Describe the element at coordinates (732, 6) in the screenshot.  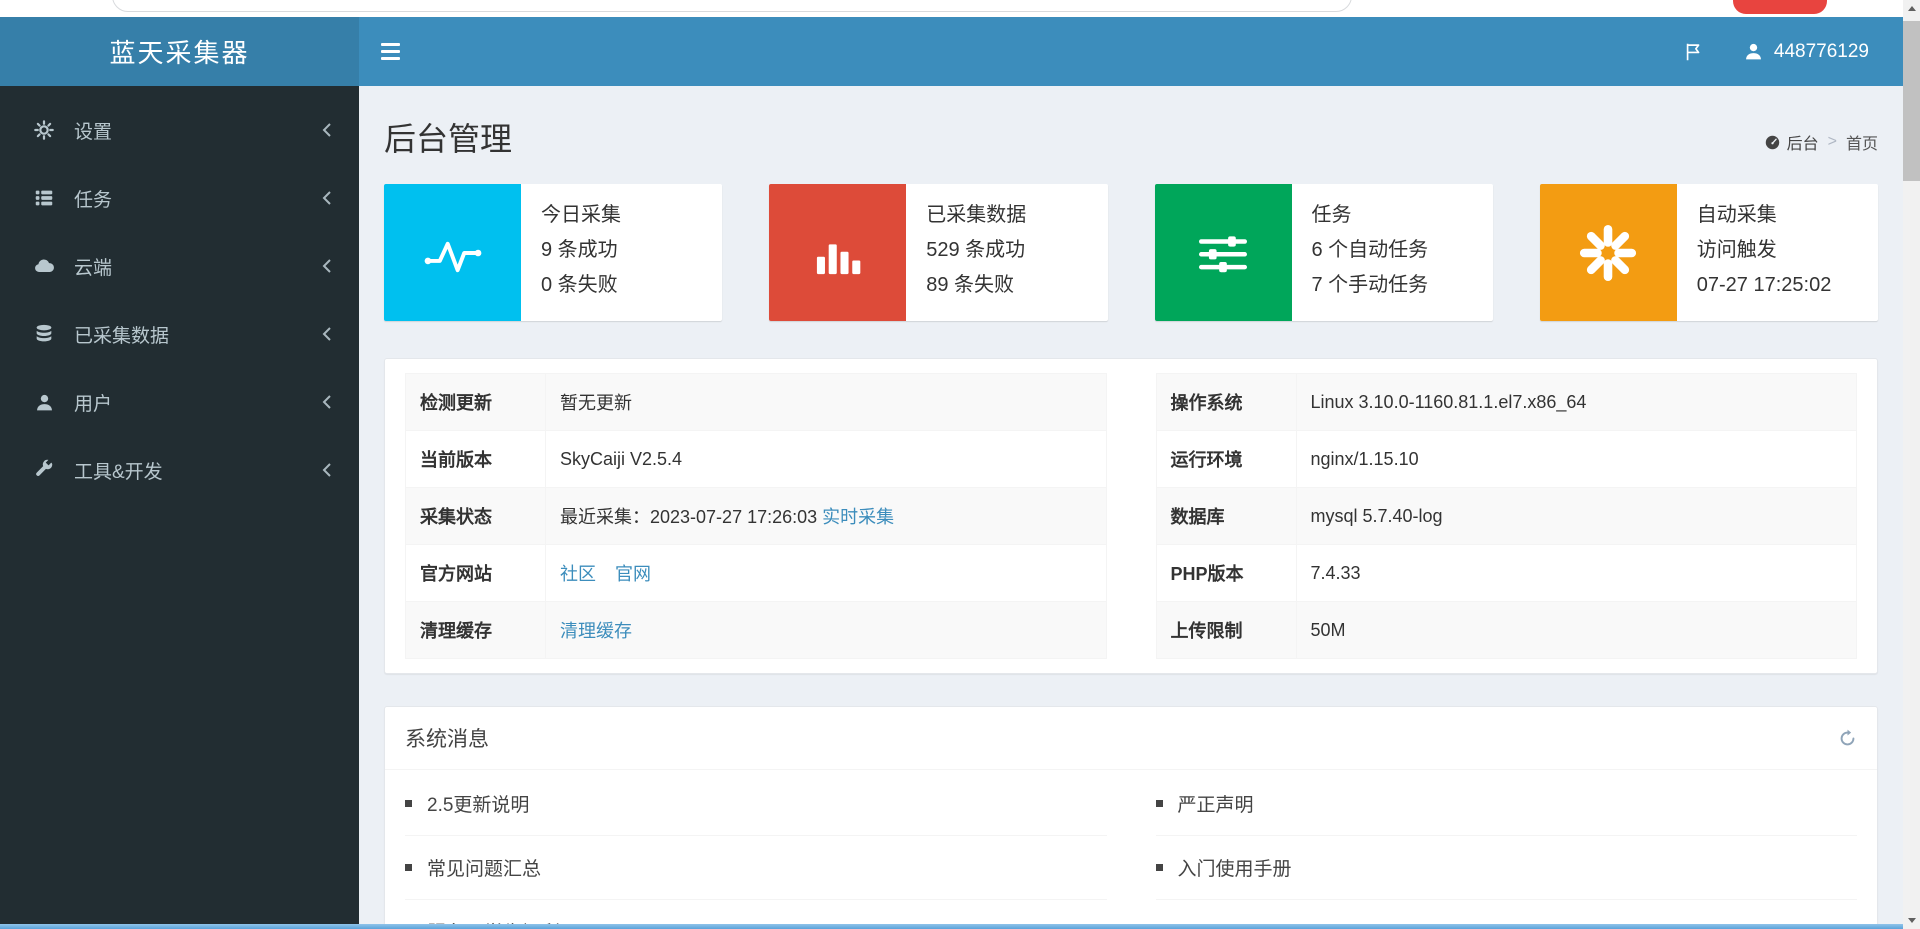
I see `browser-omnibox-fragment` at that location.